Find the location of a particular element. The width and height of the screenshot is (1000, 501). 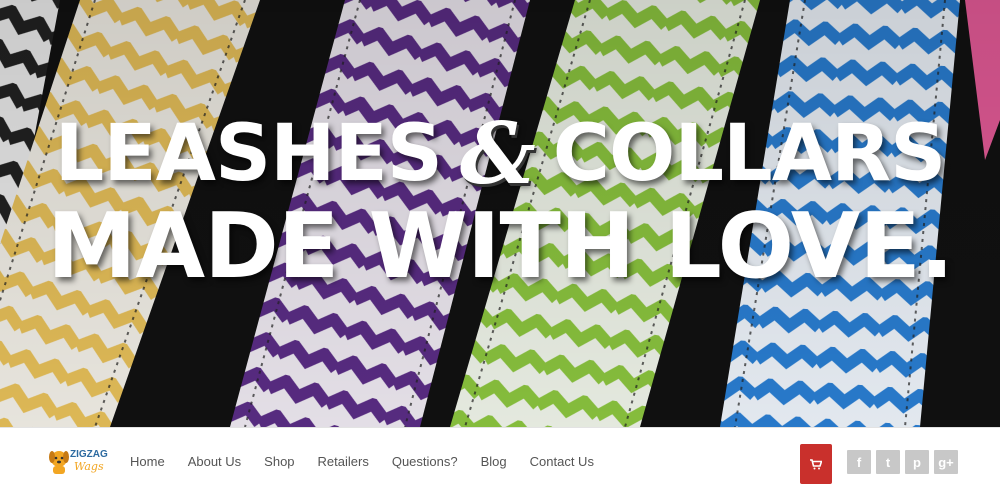

nav-item-questions: Questions? is located at coordinates (425, 461).